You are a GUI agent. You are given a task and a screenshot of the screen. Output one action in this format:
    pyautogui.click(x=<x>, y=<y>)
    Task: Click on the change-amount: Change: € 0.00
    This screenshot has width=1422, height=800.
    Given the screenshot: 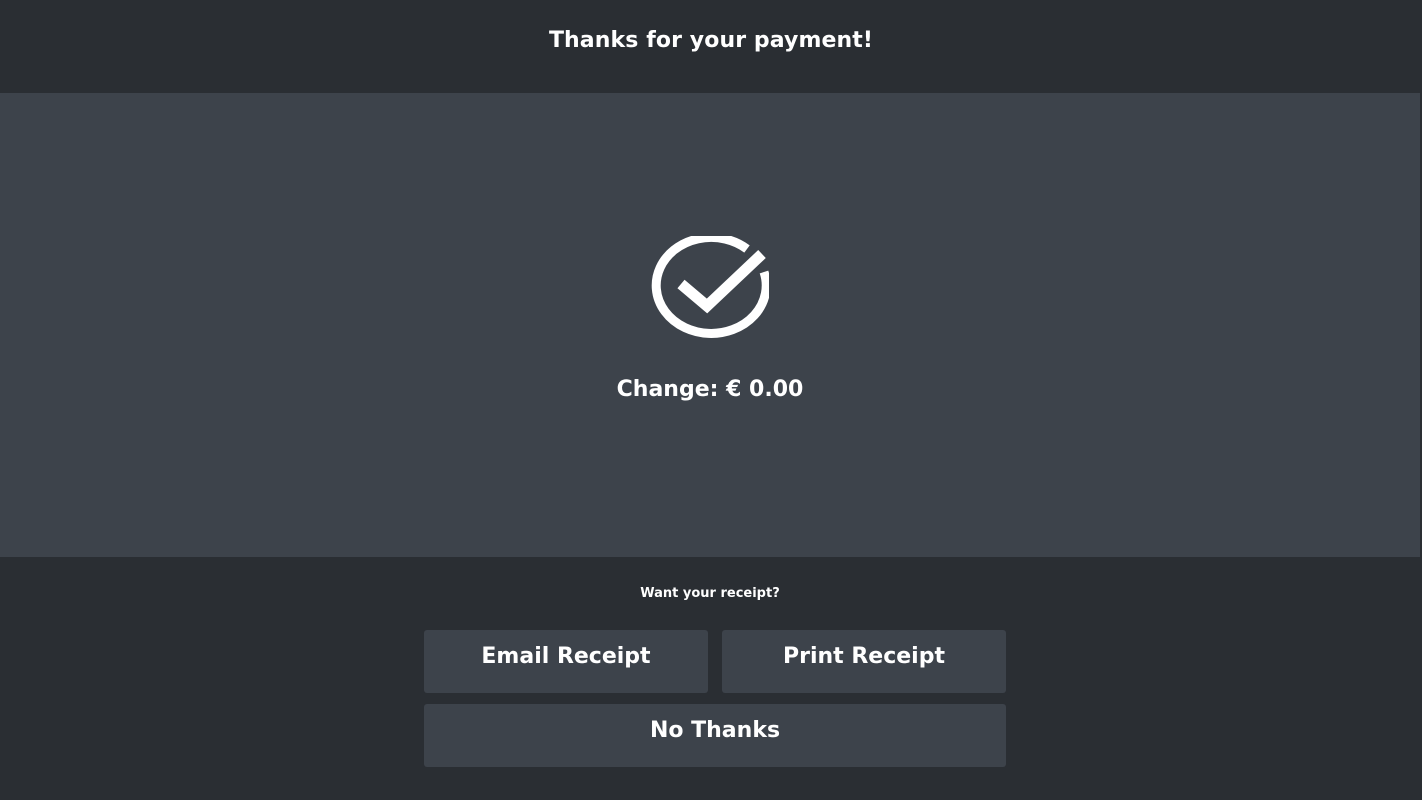 What is the action you would take?
    pyautogui.click(x=710, y=389)
    